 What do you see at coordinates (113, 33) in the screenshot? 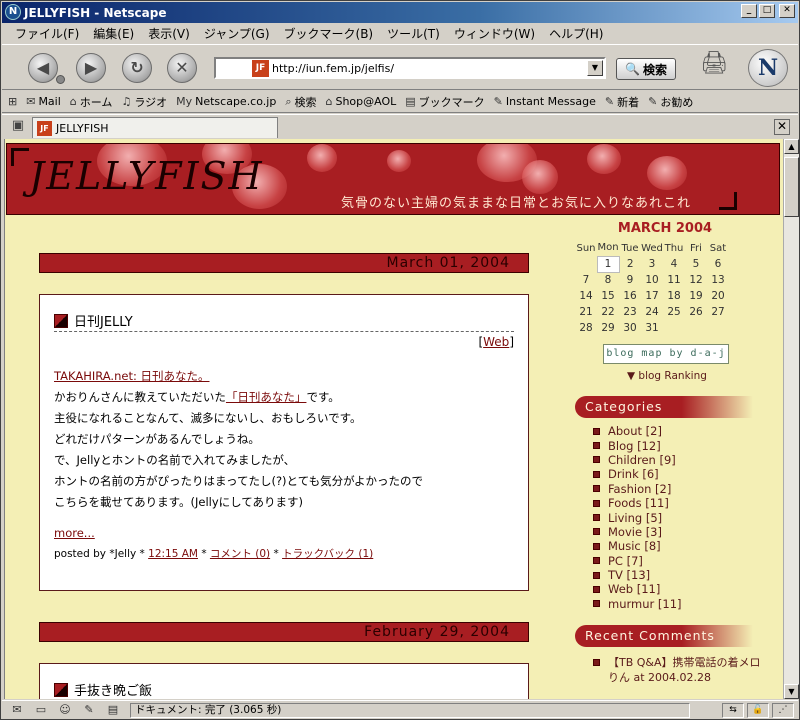
I see `menu-edit: 編集(E)` at bounding box center [113, 33].